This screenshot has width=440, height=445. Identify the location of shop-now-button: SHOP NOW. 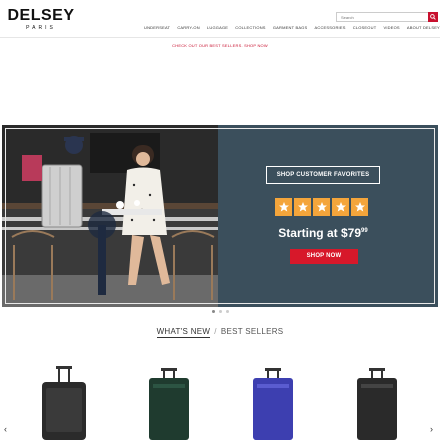
(324, 256).